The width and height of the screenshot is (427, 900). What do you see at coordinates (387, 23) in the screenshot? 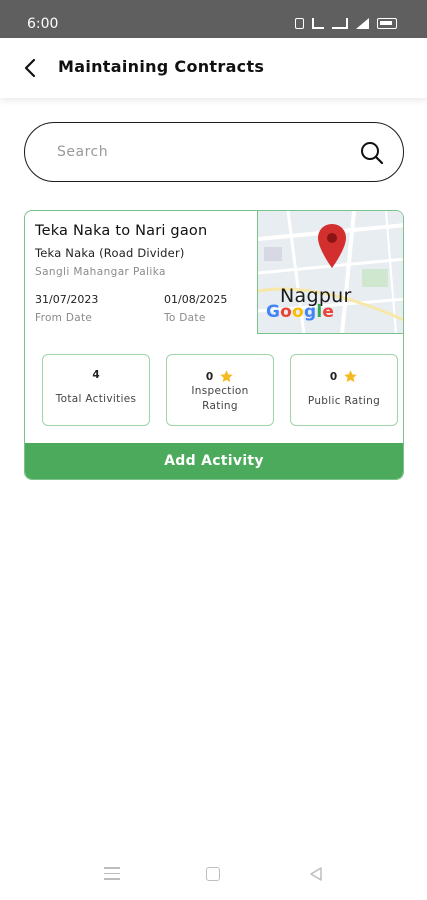
I see `battery-icon` at bounding box center [387, 23].